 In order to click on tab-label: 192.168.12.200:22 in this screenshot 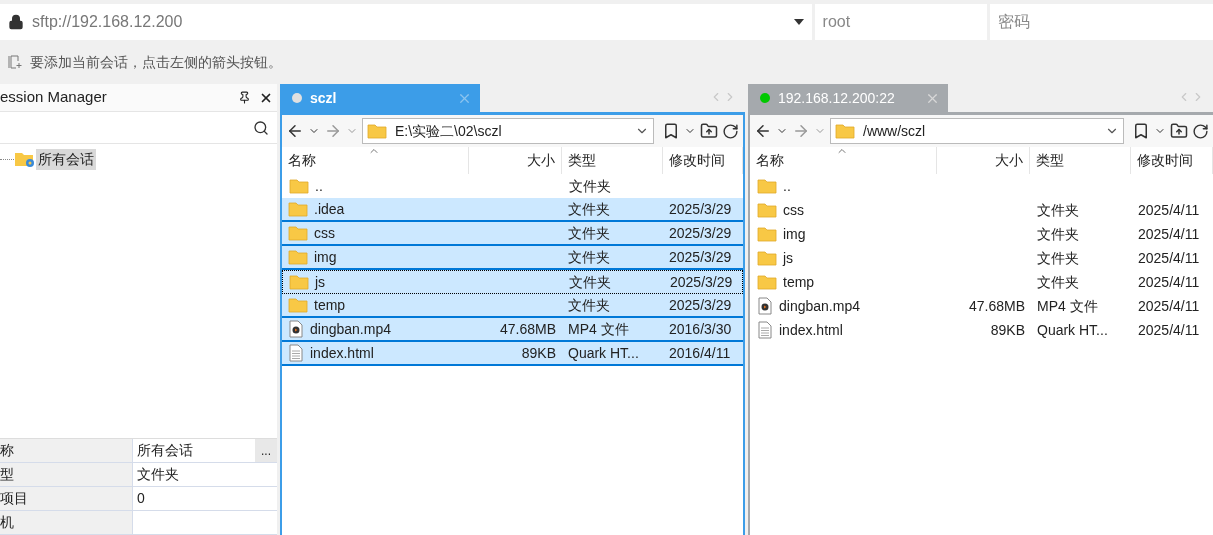, I will do `click(837, 98)`.